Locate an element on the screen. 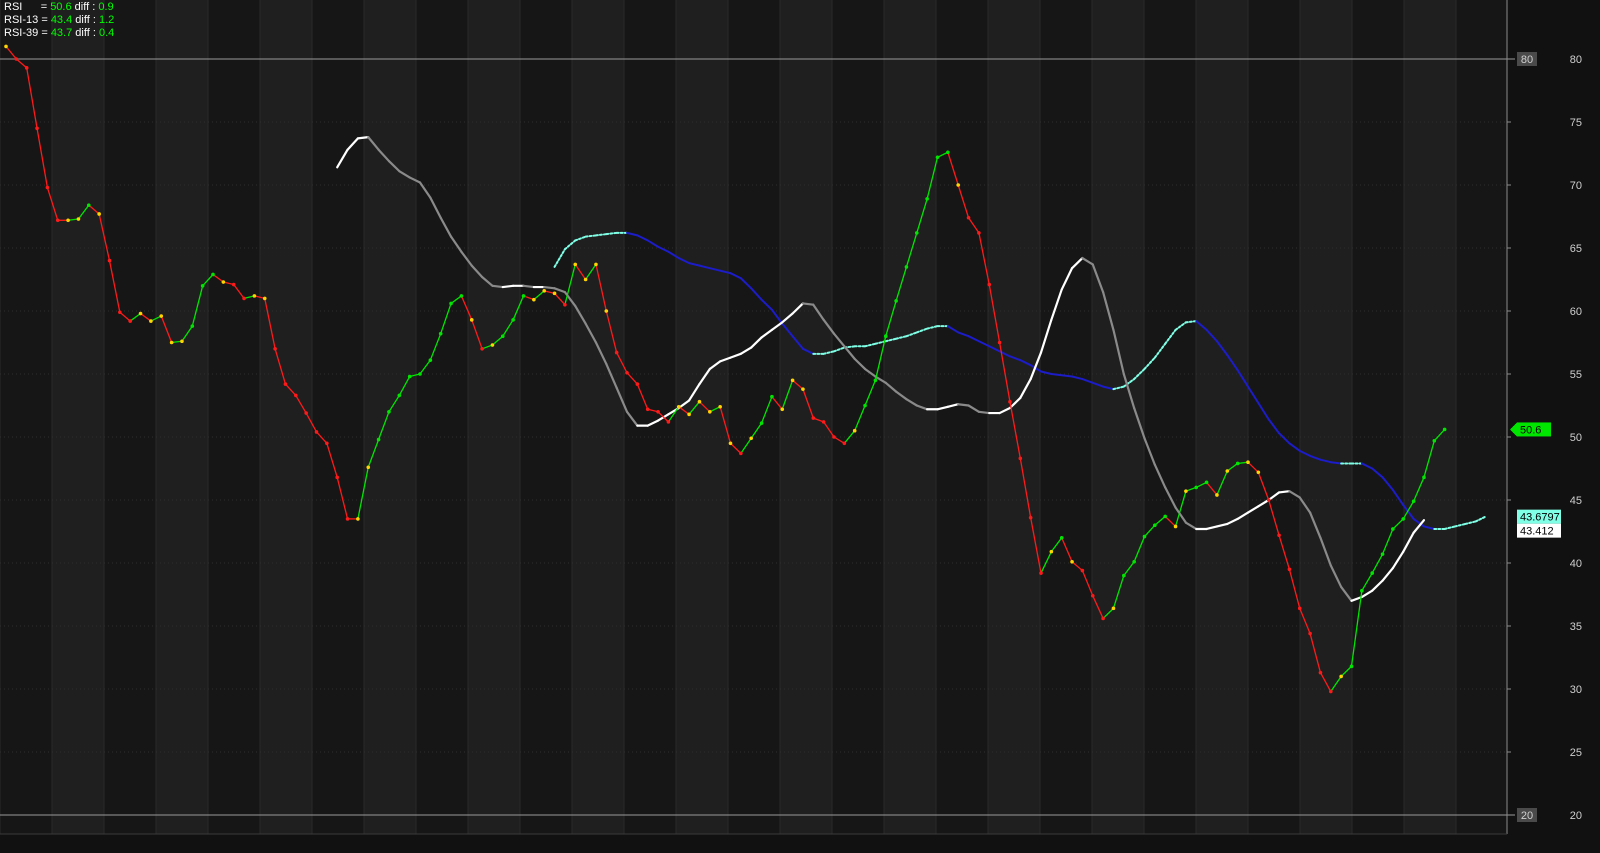 The image size is (1600, 853). legend-row-rsi: RSI = 50.6 diff : 0.9 is located at coordinates (59, 7).